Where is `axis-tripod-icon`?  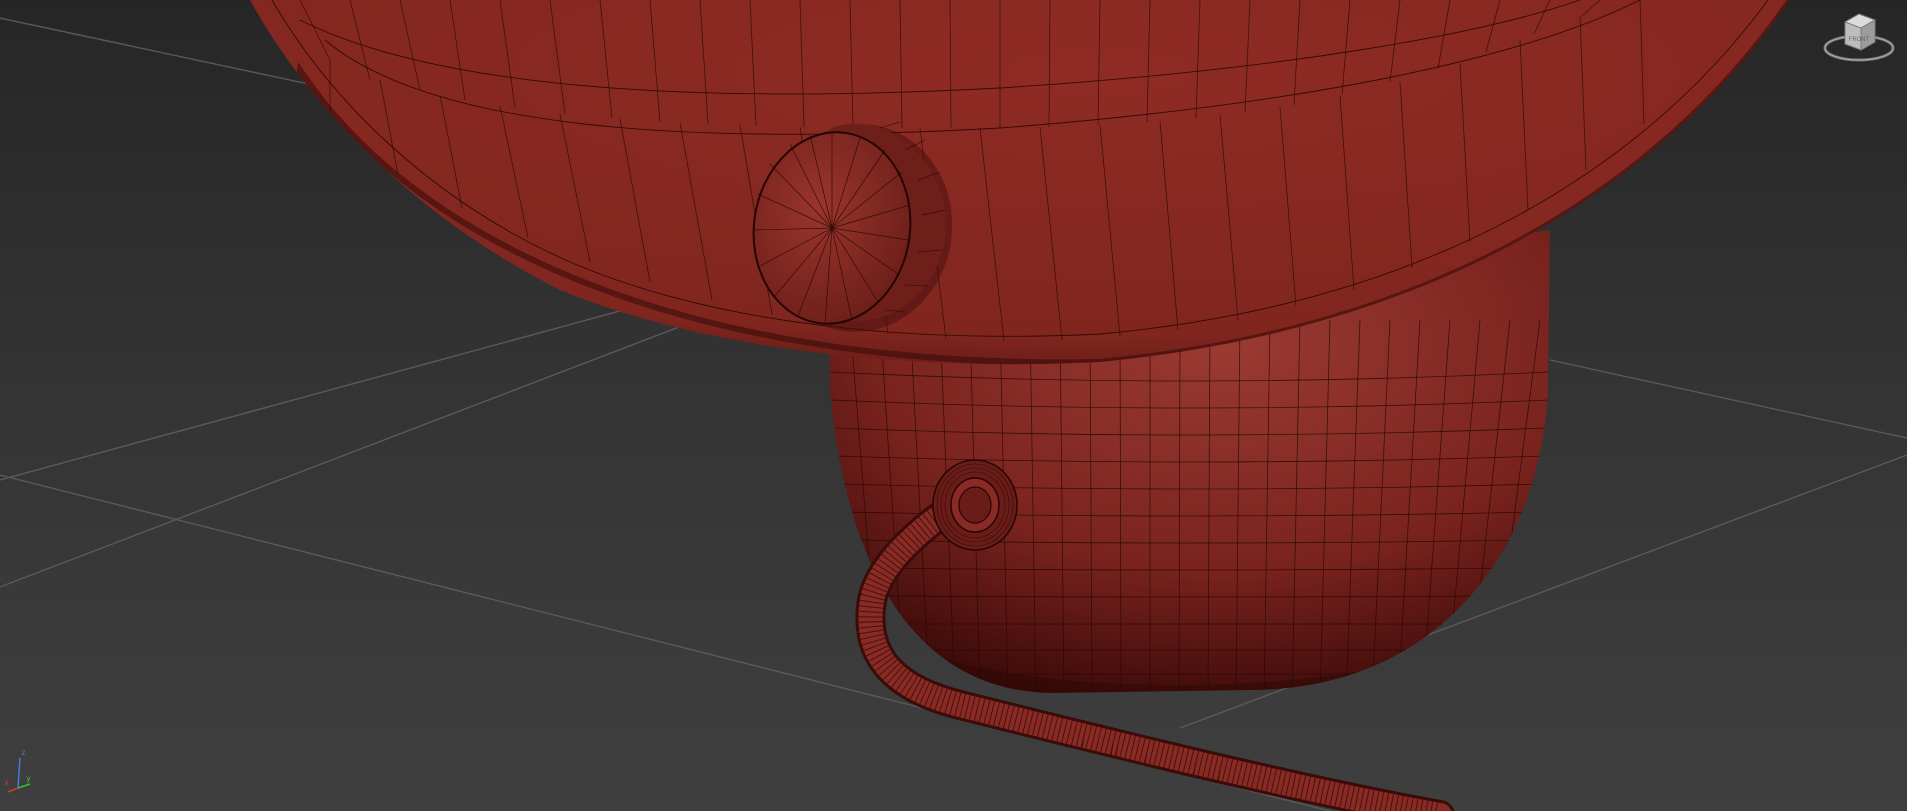 axis-tripod-icon is located at coordinates (19, 775).